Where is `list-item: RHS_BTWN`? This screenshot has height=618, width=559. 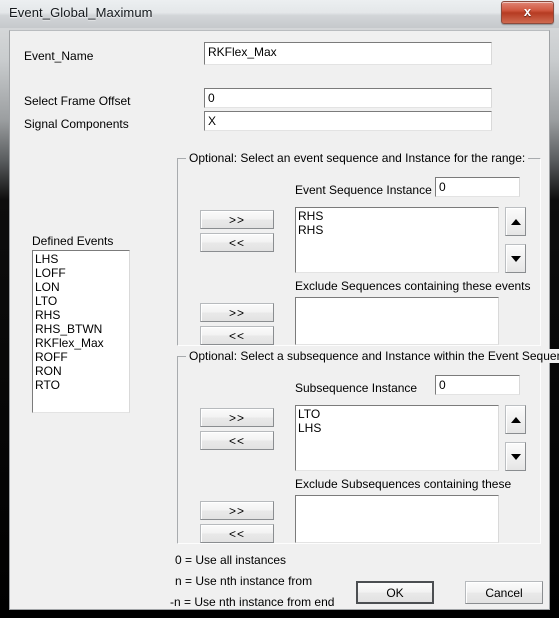
list-item: RHS_BTWN is located at coordinates (82, 329).